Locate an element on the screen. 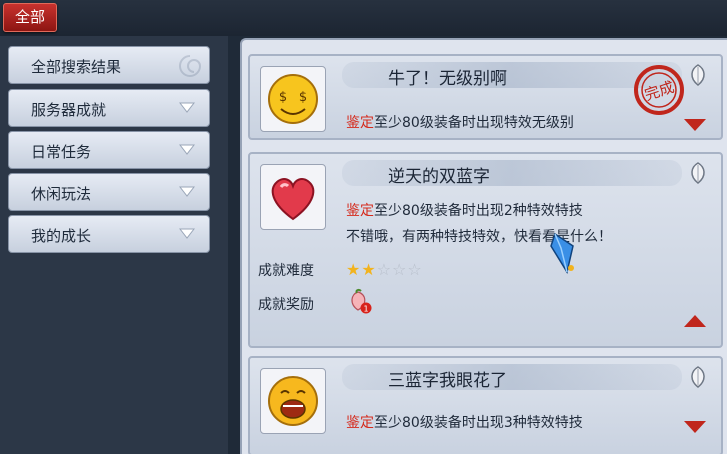 This screenshot has height=454, width=727. sidebar-item-daily-tasks: 日常任务 is located at coordinates (109, 150).